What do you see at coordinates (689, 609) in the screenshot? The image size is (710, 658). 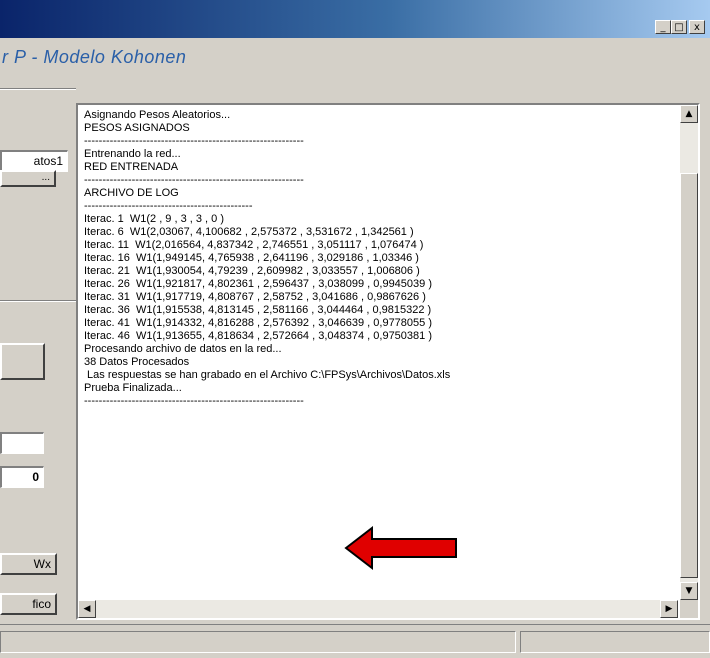 I see `scrollbar-corner` at bounding box center [689, 609].